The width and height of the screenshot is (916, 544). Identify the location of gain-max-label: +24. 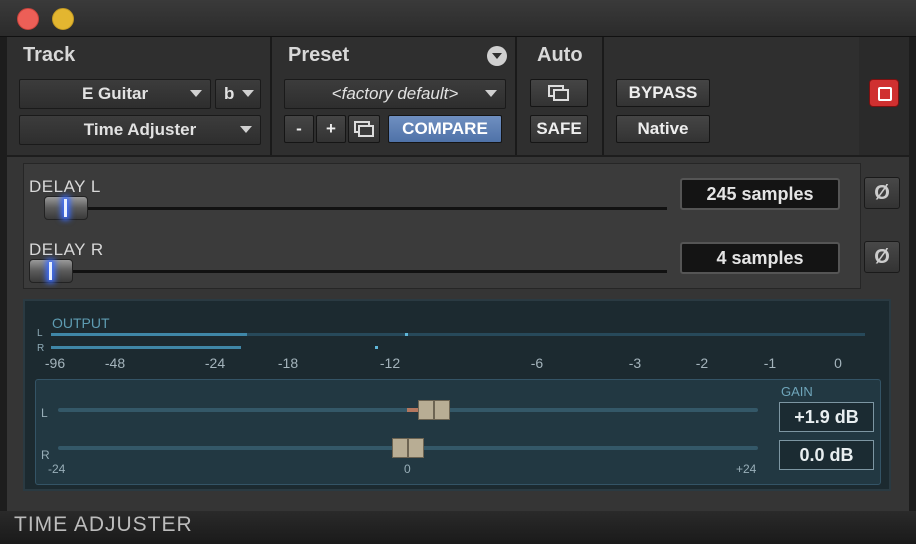
(746, 469).